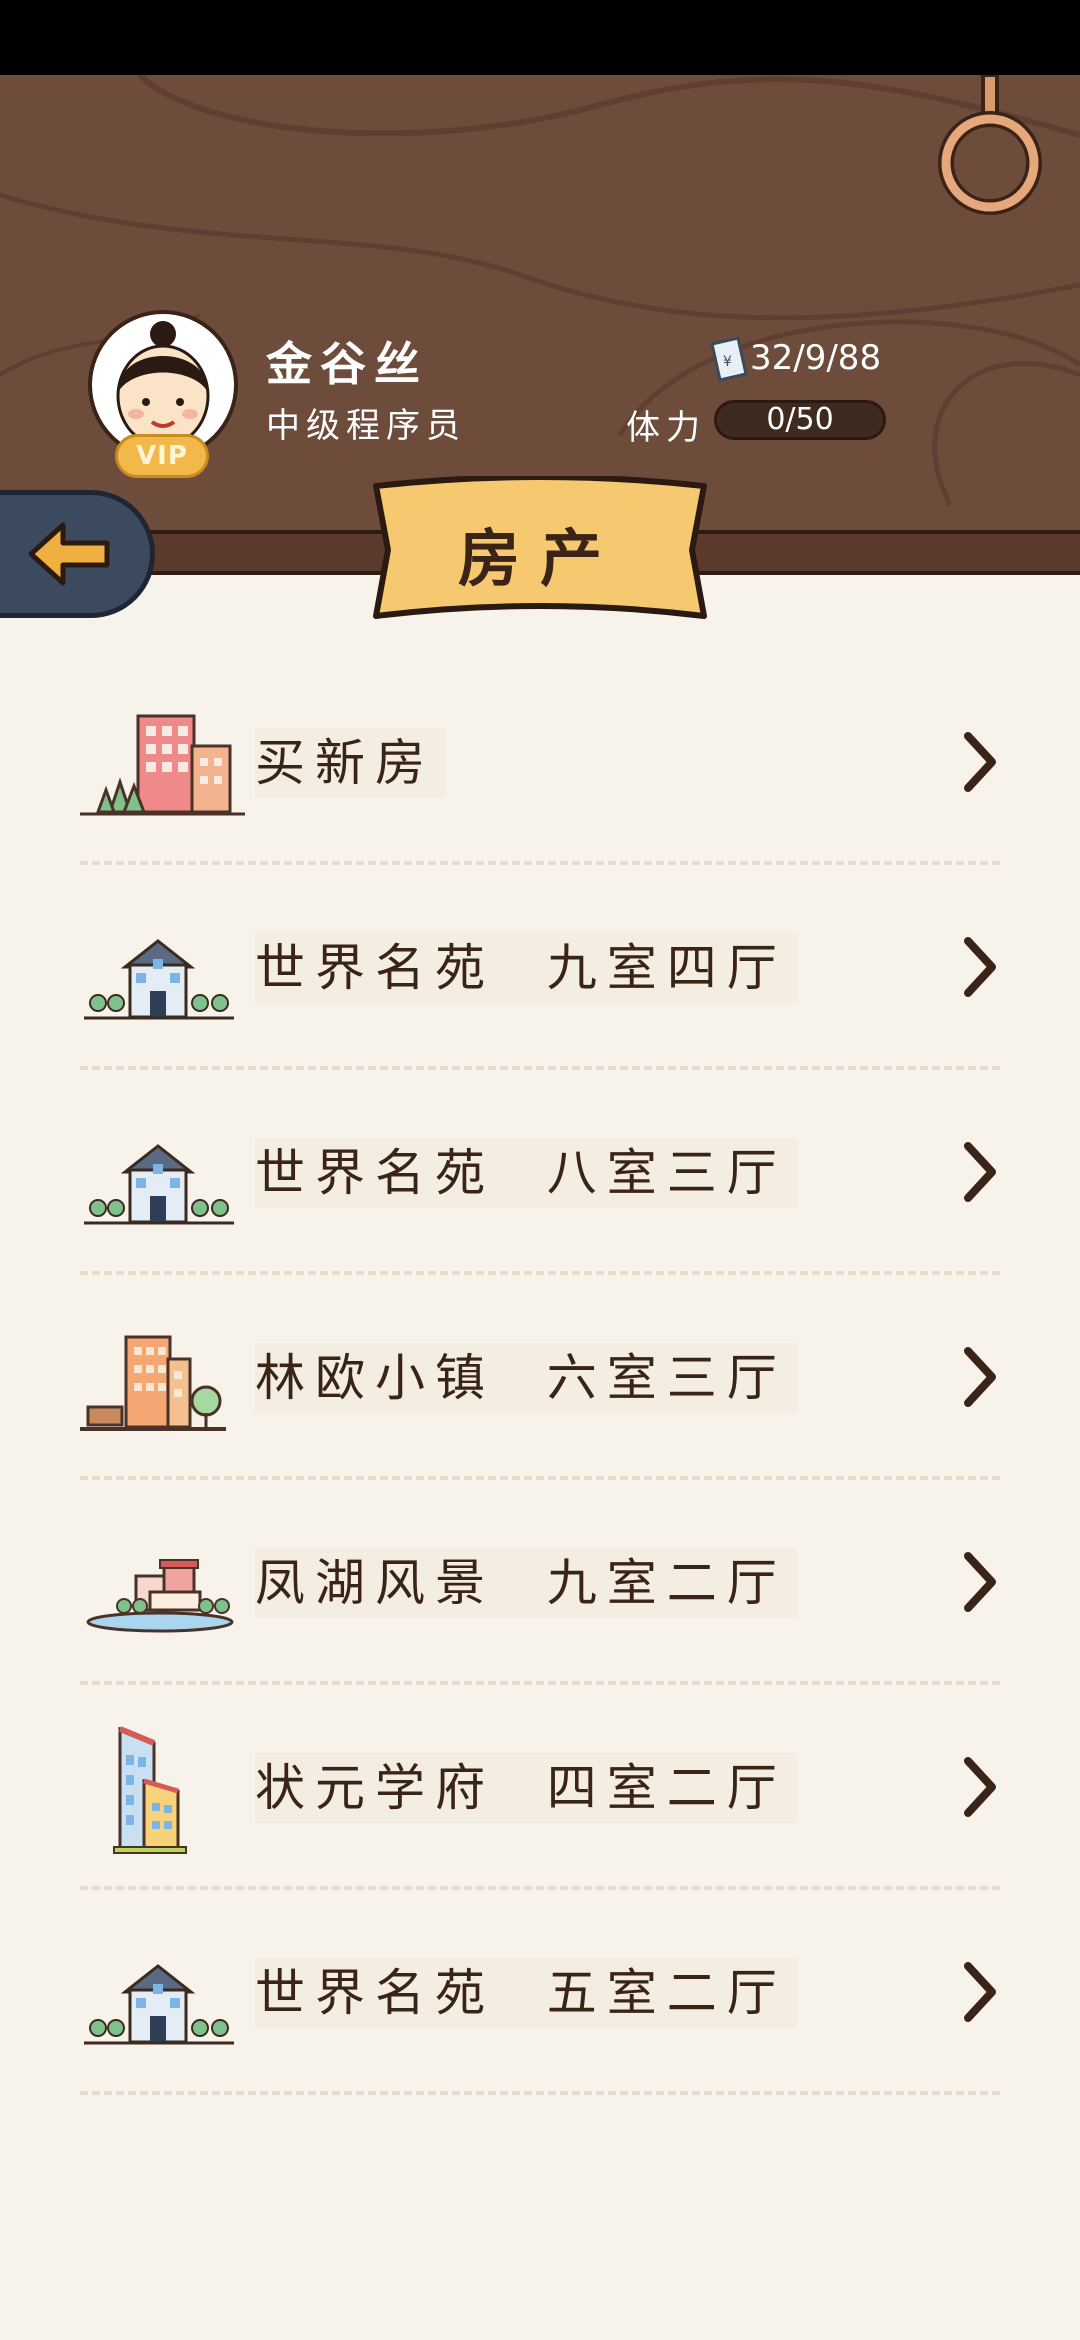 This screenshot has width=1080, height=2340. I want to click on list-item-buy-new-house: 买新房, so click(540, 762).